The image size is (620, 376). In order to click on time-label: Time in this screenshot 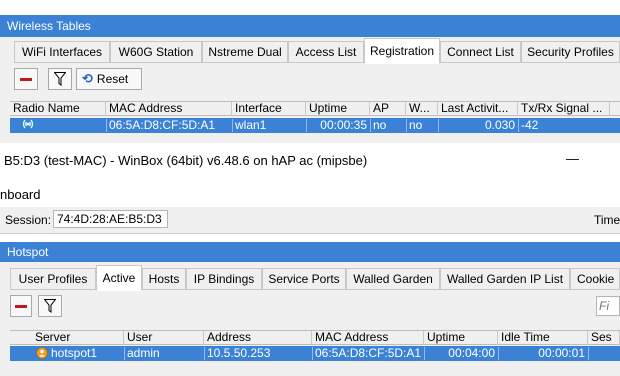, I will do `click(607, 220)`.